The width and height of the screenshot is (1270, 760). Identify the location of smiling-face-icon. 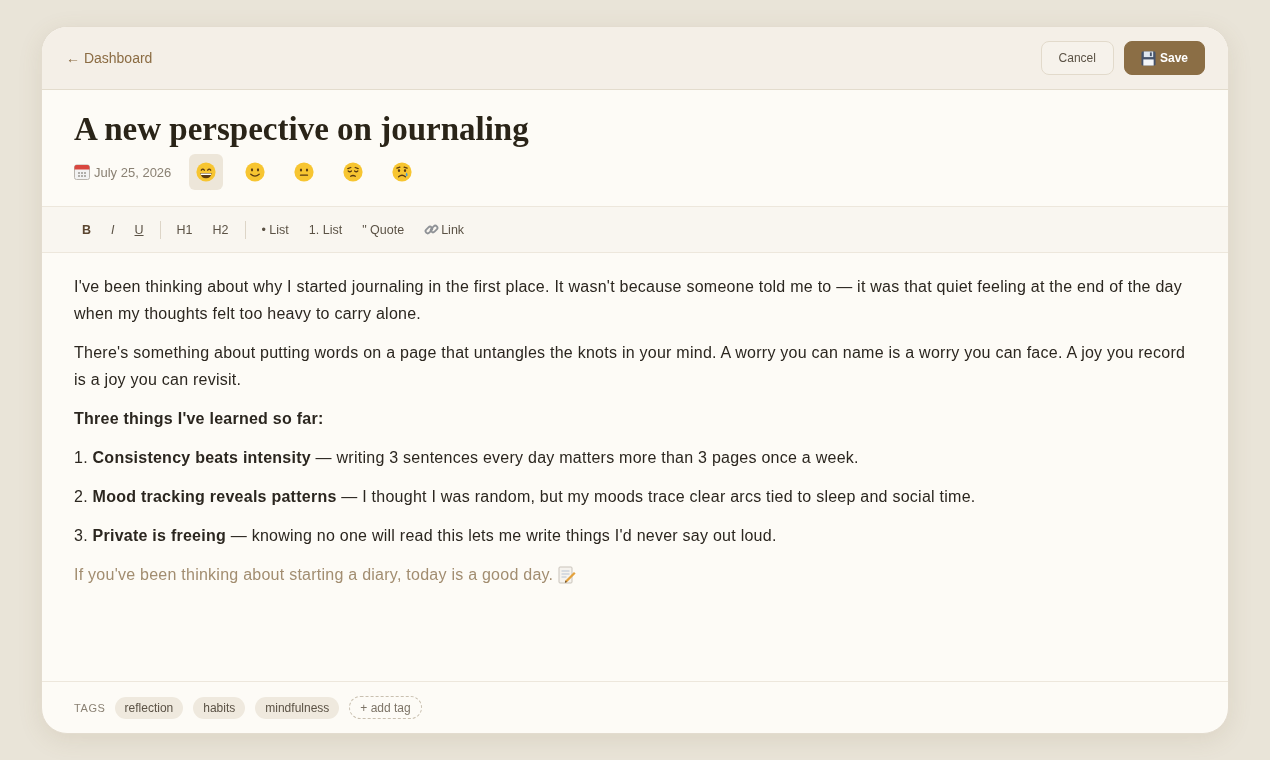
(255, 172).